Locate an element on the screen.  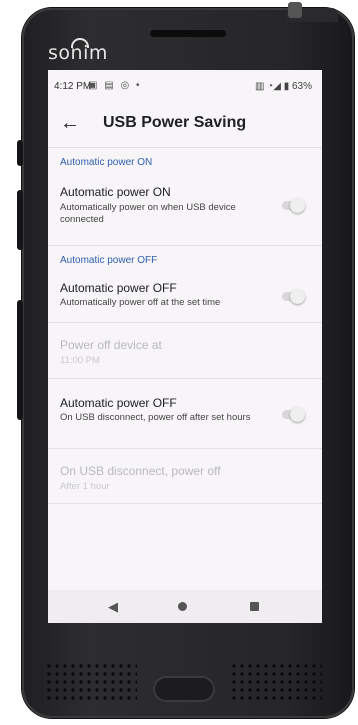
row-subtitle: Automatically power off at the set time is located at coordinates (140, 302).